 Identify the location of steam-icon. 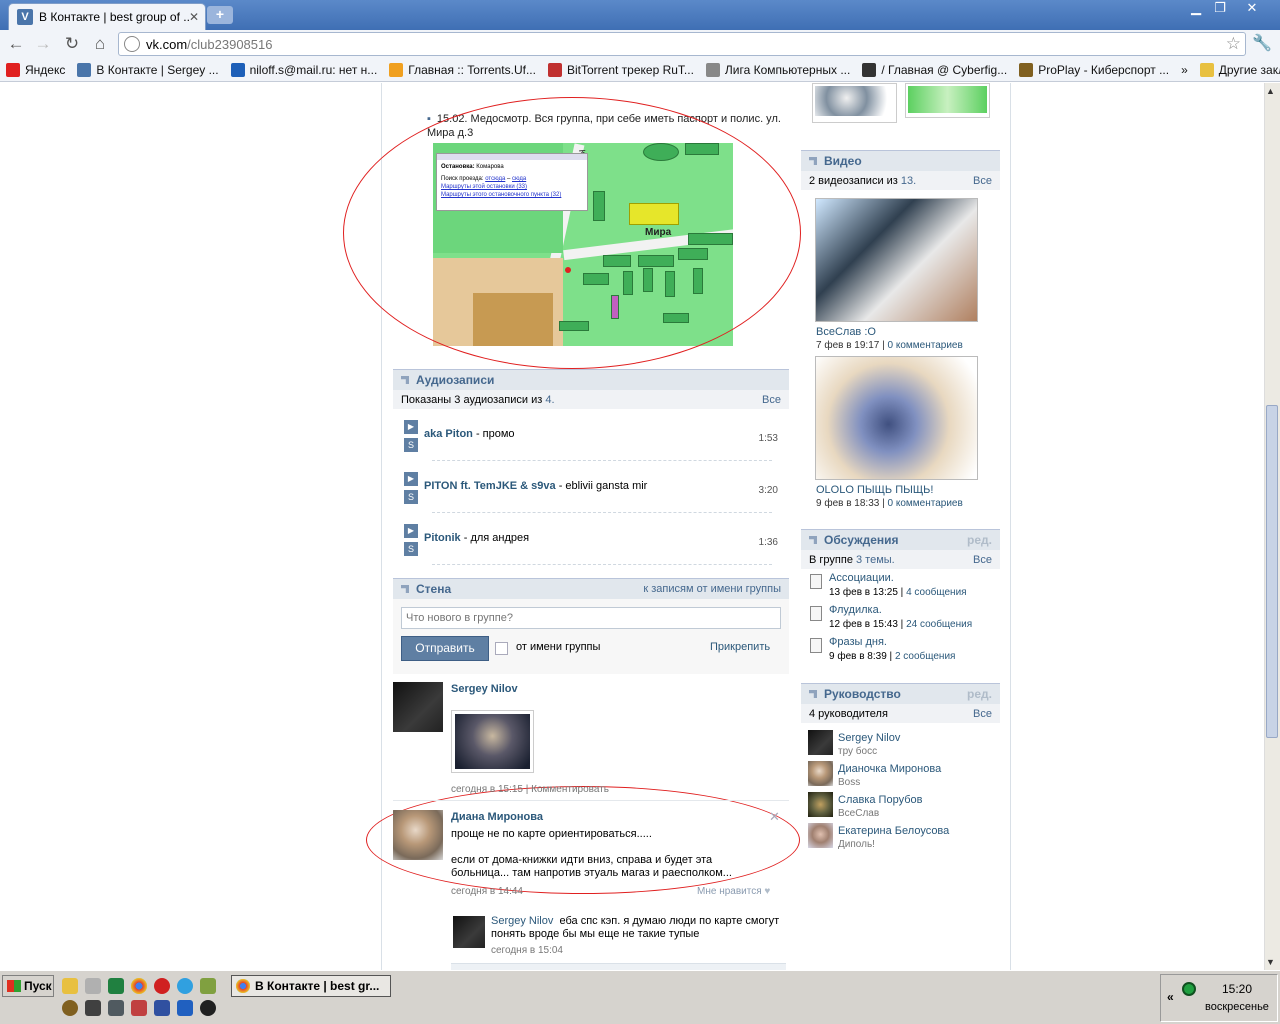
(116, 1008).